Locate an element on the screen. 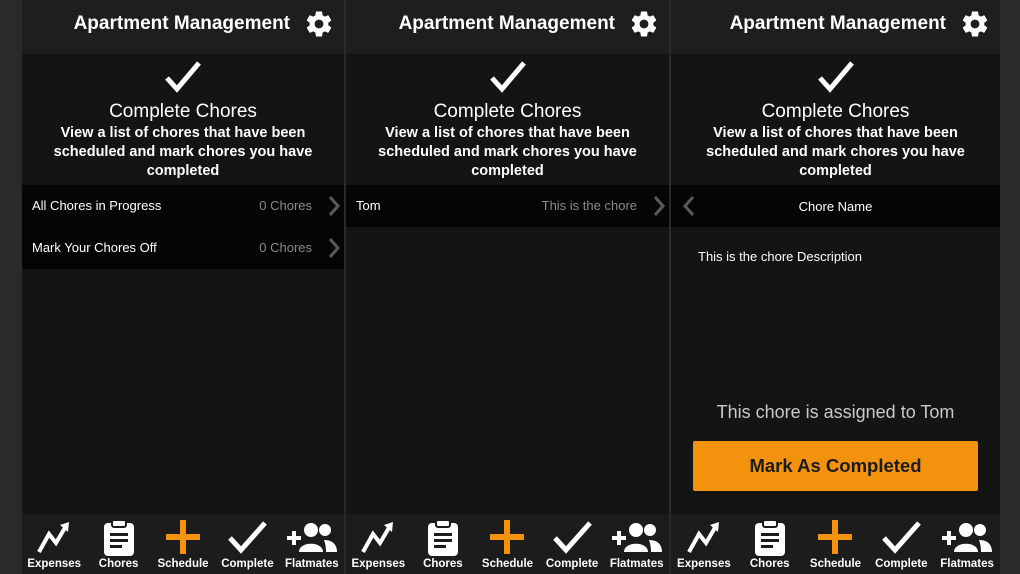  chore-name: Chore Name is located at coordinates (835, 206).